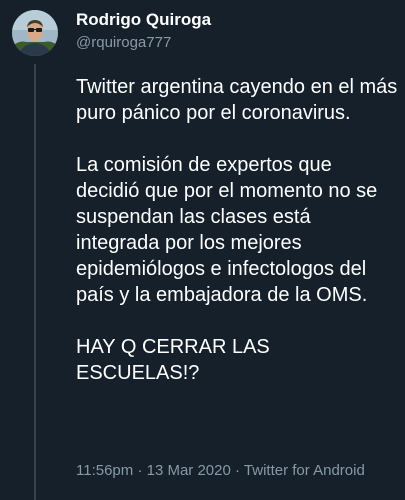  What do you see at coordinates (304, 470) in the screenshot?
I see `tweet-source: Twitter for Android` at bounding box center [304, 470].